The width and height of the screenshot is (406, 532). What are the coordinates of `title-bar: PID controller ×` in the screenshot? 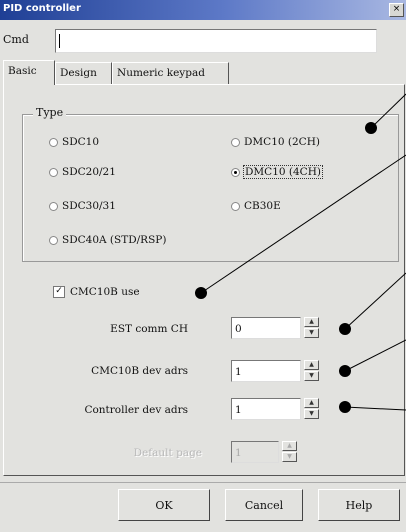 It's located at (203, 10).